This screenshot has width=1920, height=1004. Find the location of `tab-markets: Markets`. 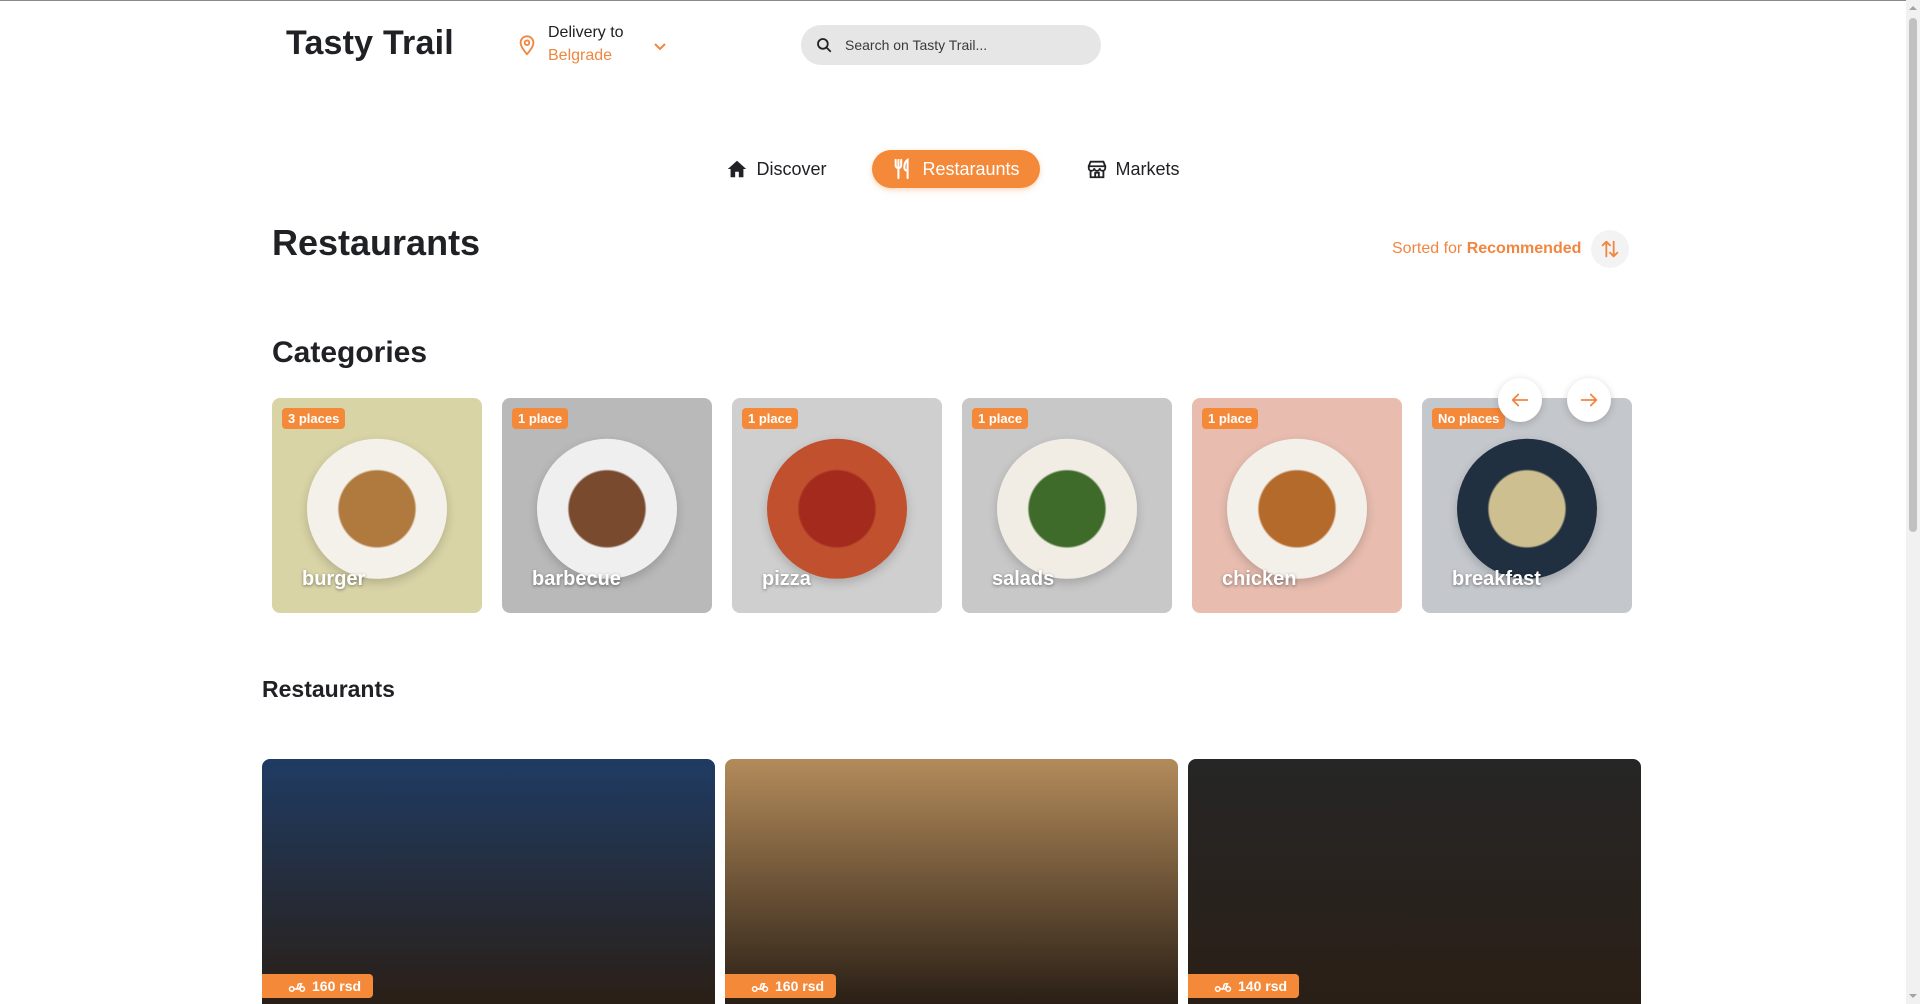

tab-markets: Markets is located at coordinates (1133, 169).